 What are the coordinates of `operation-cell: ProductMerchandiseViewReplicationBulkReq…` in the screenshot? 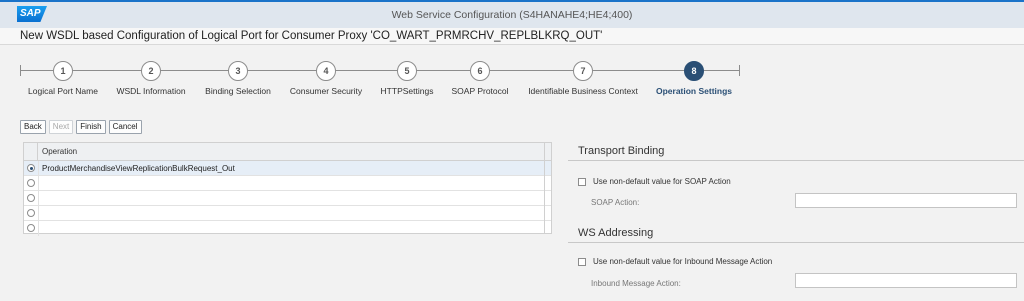 It's located at (138, 168).